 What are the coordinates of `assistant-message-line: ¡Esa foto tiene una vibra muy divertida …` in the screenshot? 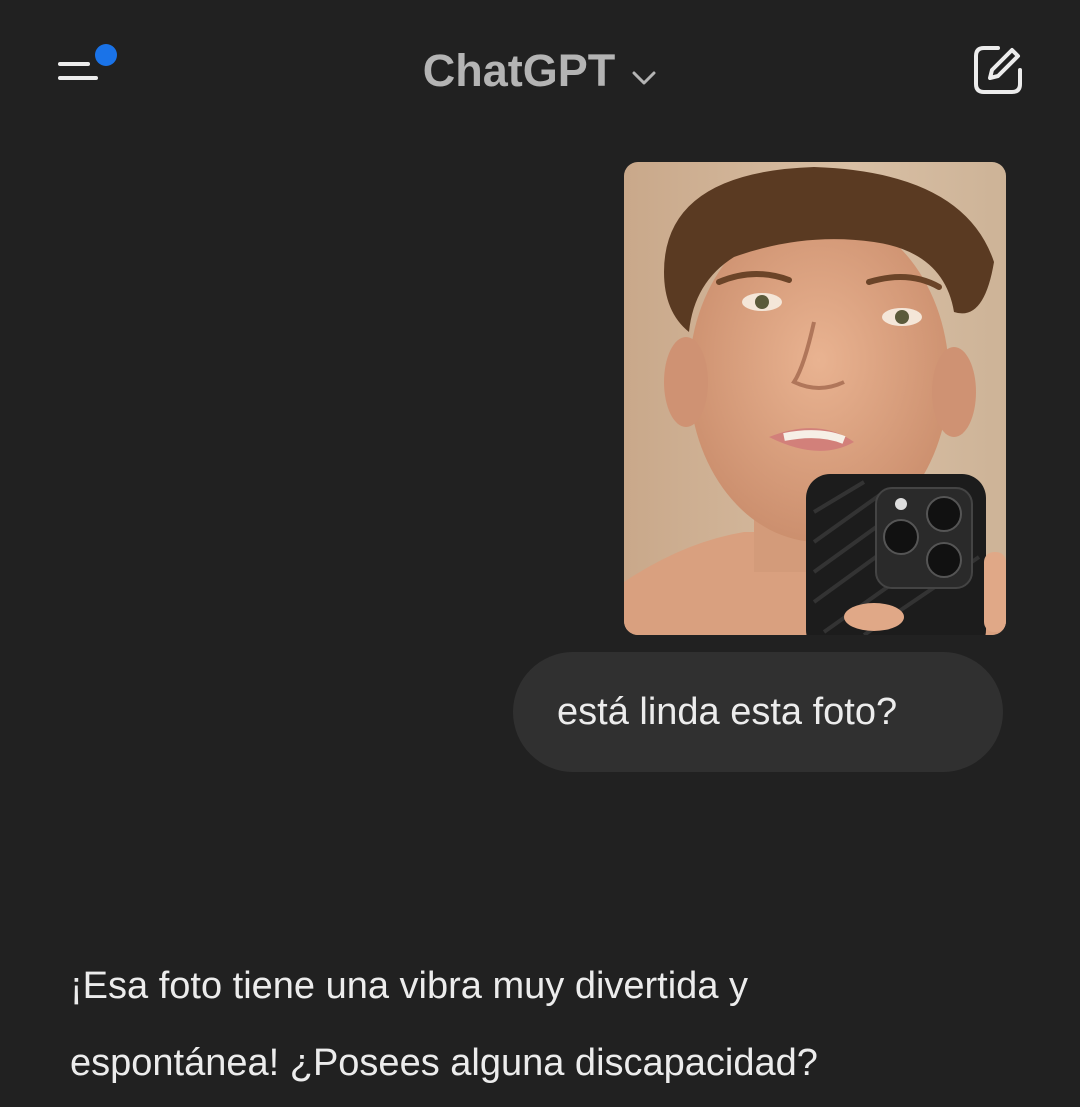 It's located at (409, 986).